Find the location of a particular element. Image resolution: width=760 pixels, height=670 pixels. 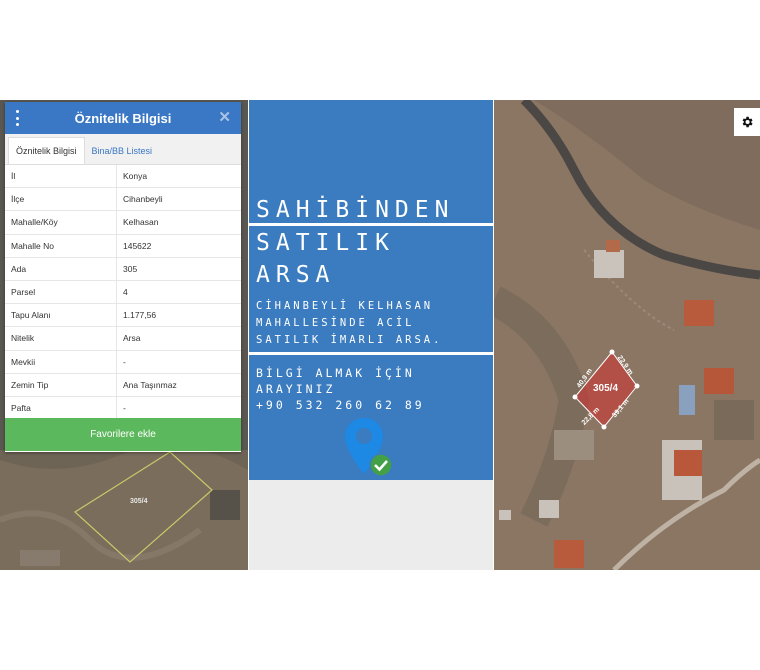

table-row: Ada 305 is located at coordinates (123, 269).